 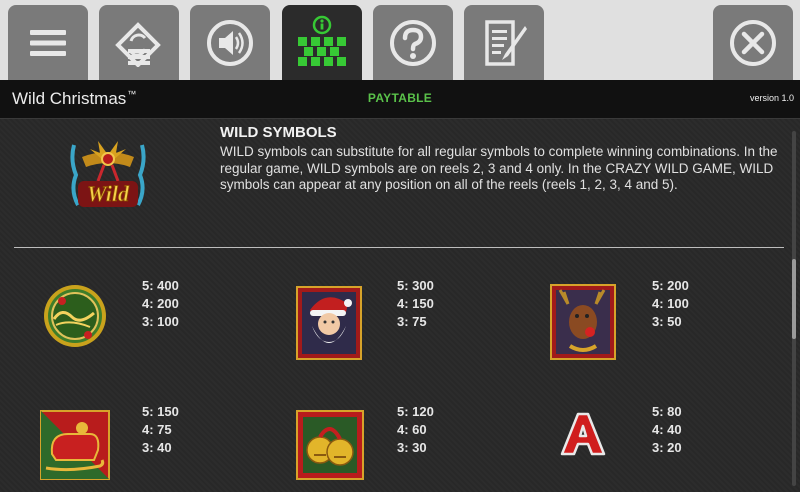 I want to click on pay-4-kind: 4: 75, so click(x=157, y=429).